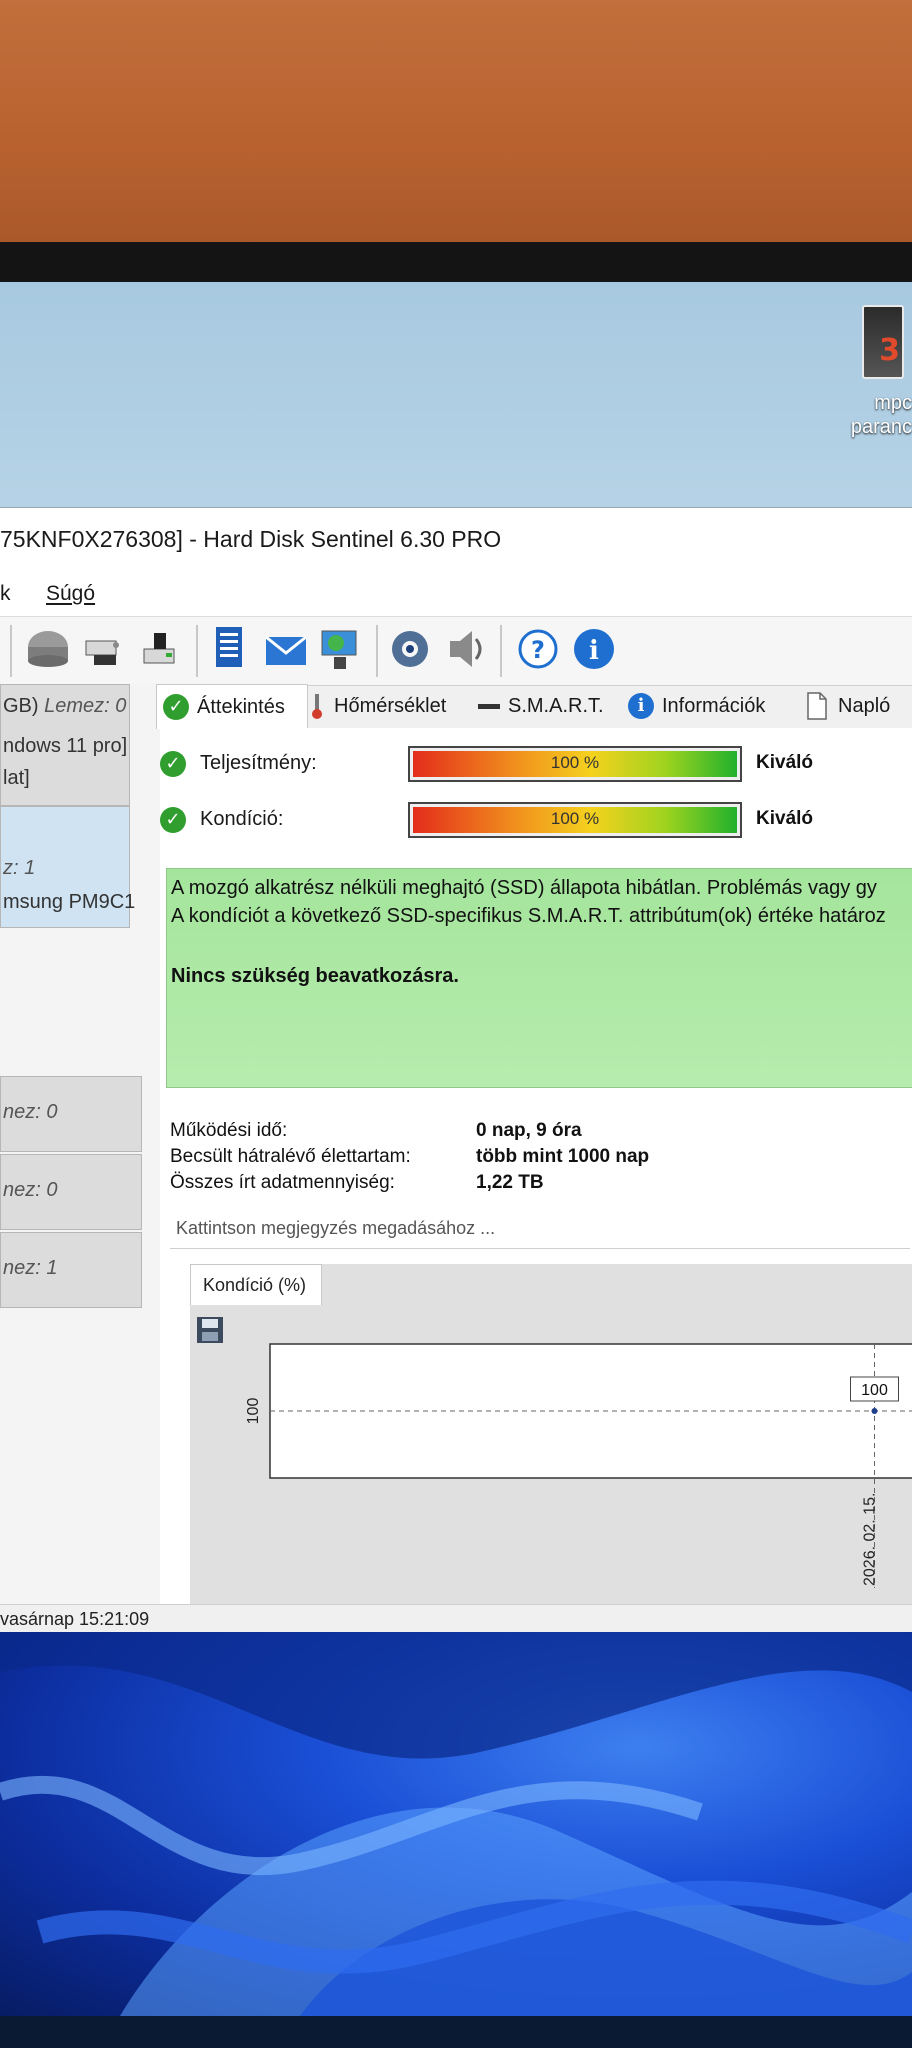  What do you see at coordinates (563, 1156) in the screenshot?
I see `detail-value: több mint 1000 nap` at bounding box center [563, 1156].